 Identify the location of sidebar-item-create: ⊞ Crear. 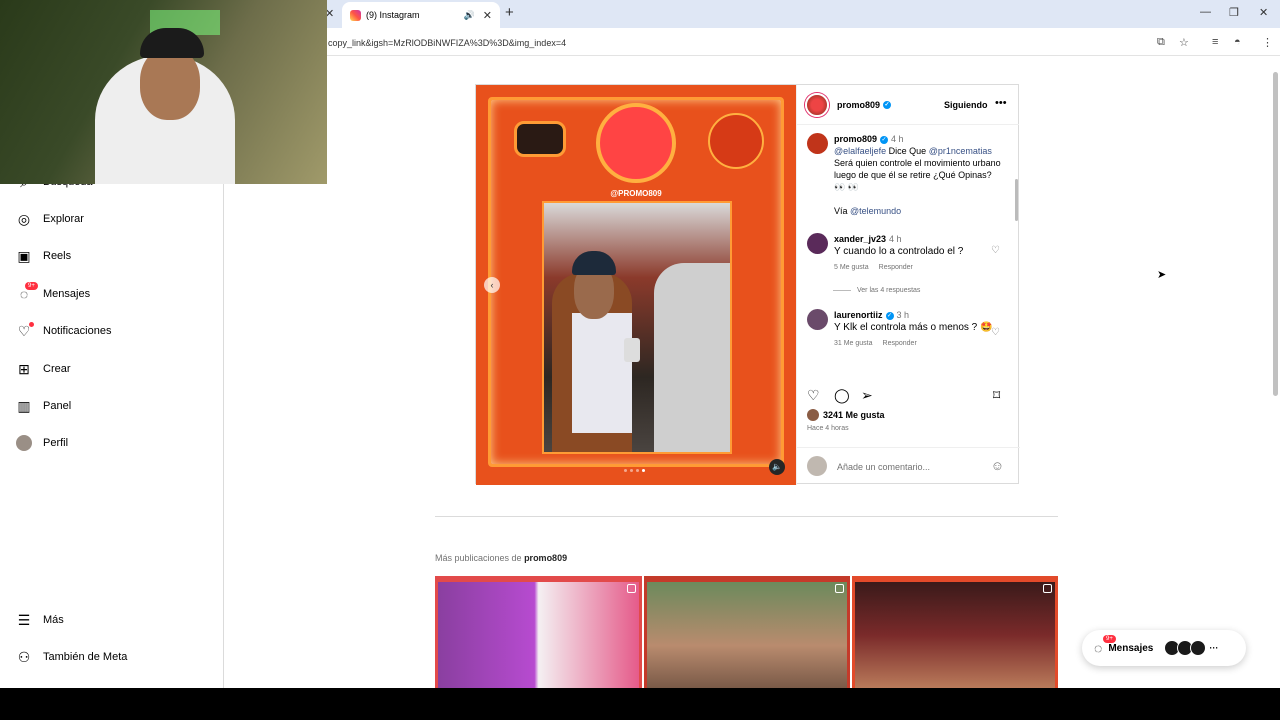
(43, 368).